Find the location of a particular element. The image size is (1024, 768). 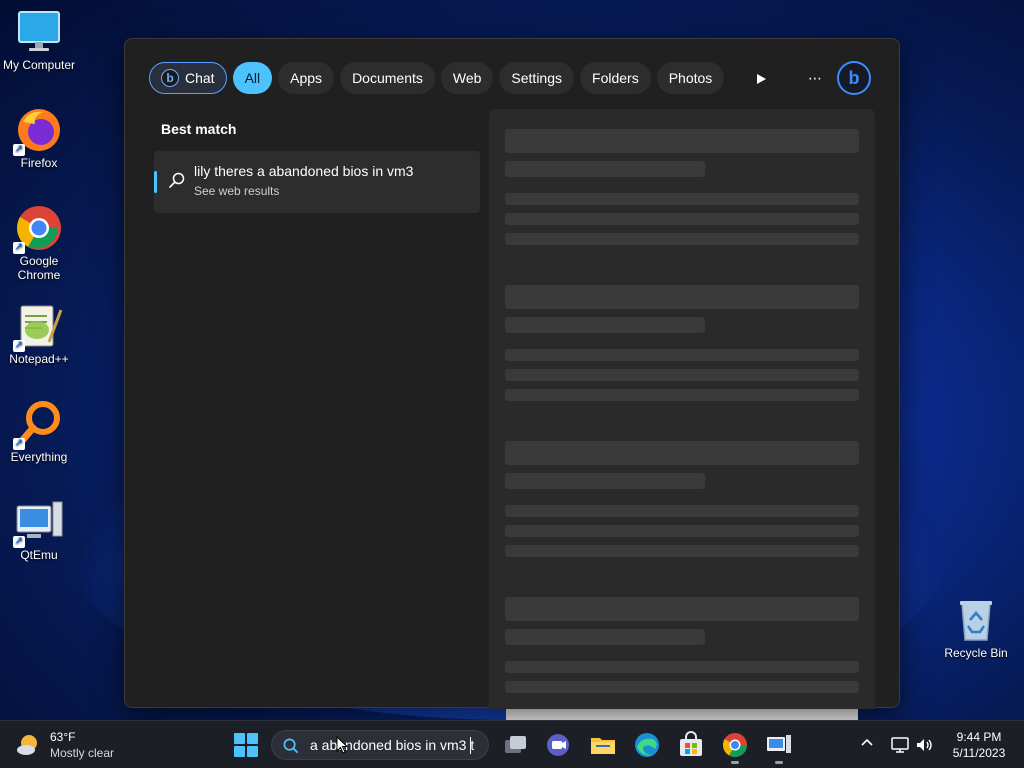

store-bag-icon is located at coordinates (691, 743).